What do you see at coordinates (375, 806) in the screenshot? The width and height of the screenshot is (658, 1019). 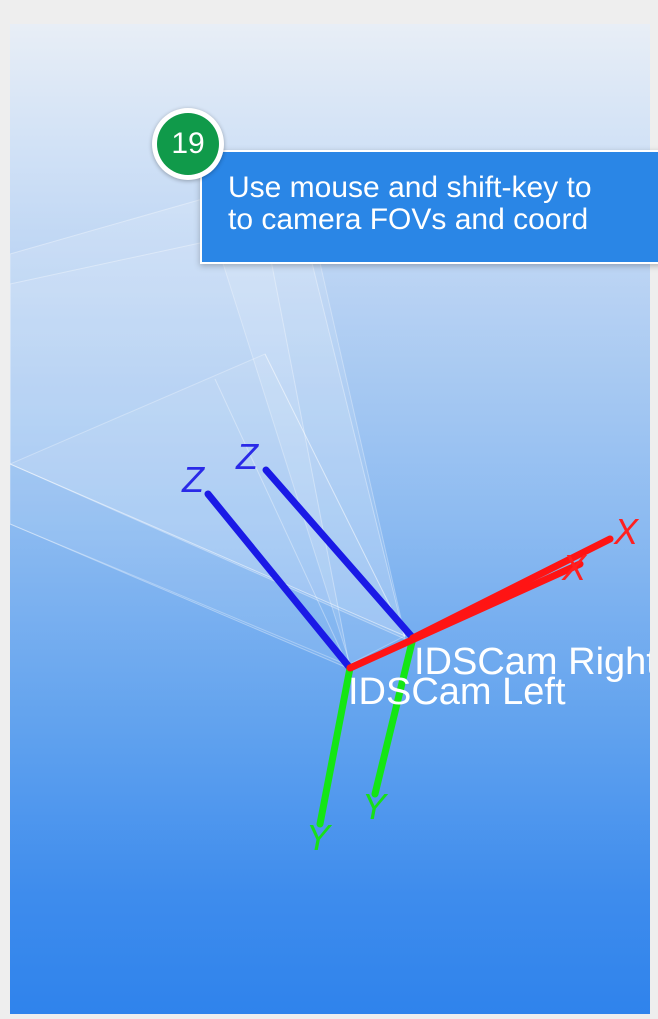 I see `right-camera-y-label: Y` at bounding box center [375, 806].